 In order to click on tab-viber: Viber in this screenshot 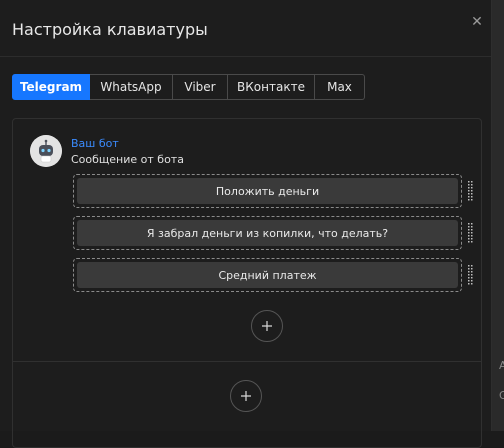, I will do `click(200, 87)`.